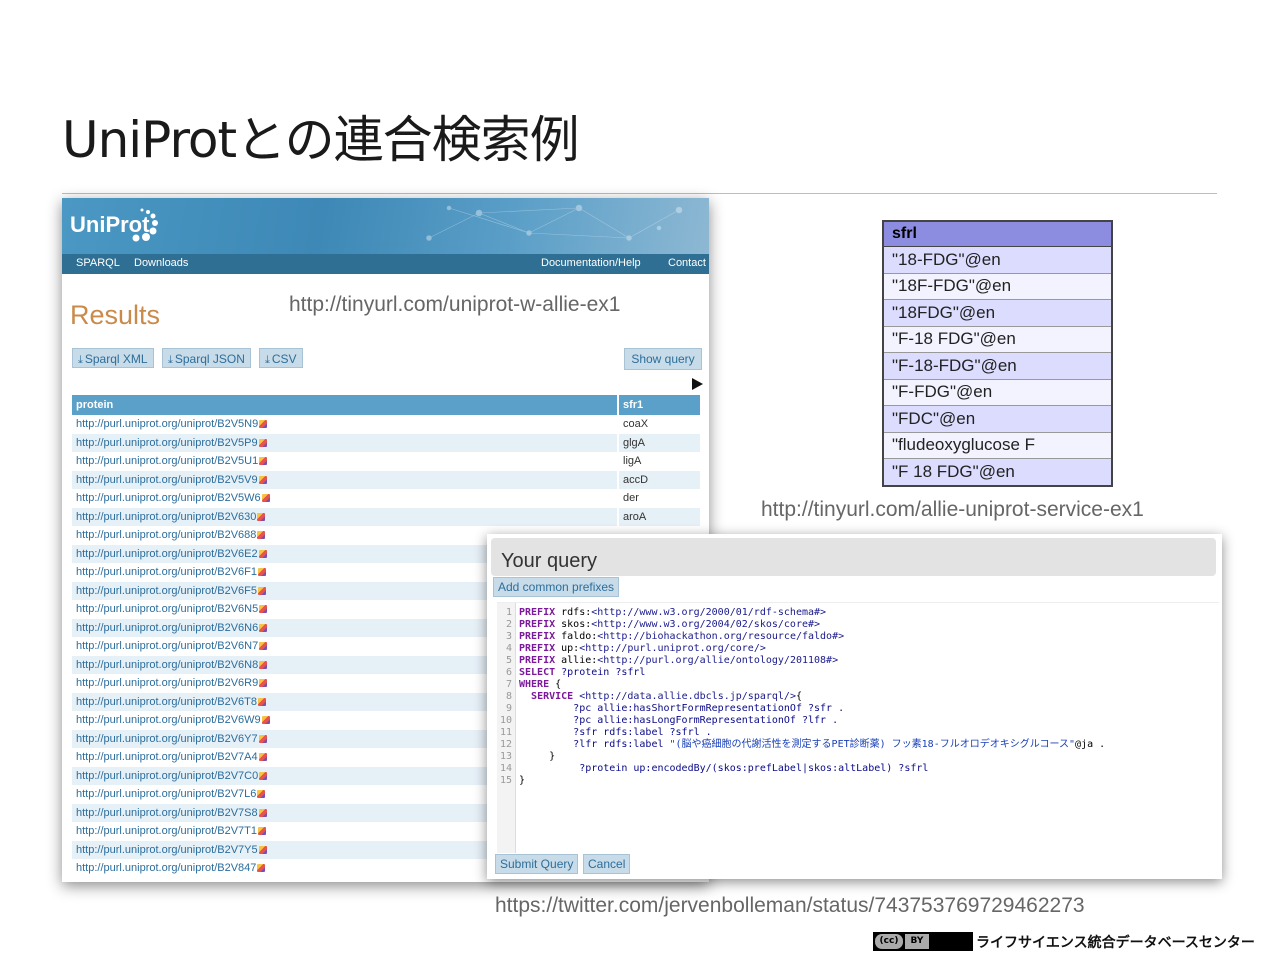 The height and width of the screenshot is (960, 1280). Describe the element at coordinates (591, 263) in the screenshot. I see `nav-documentation-link: Documentation/Help` at that location.